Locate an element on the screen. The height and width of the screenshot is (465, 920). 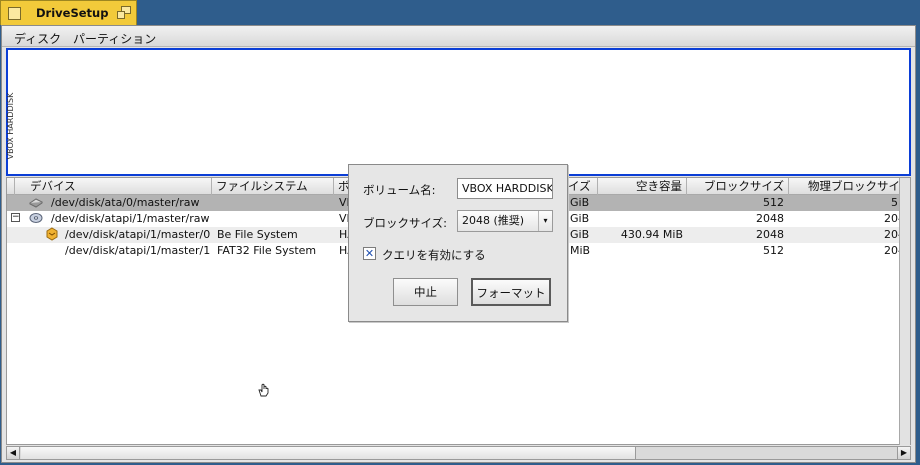
scrollbar-thumb is located at coordinates (328, 453).